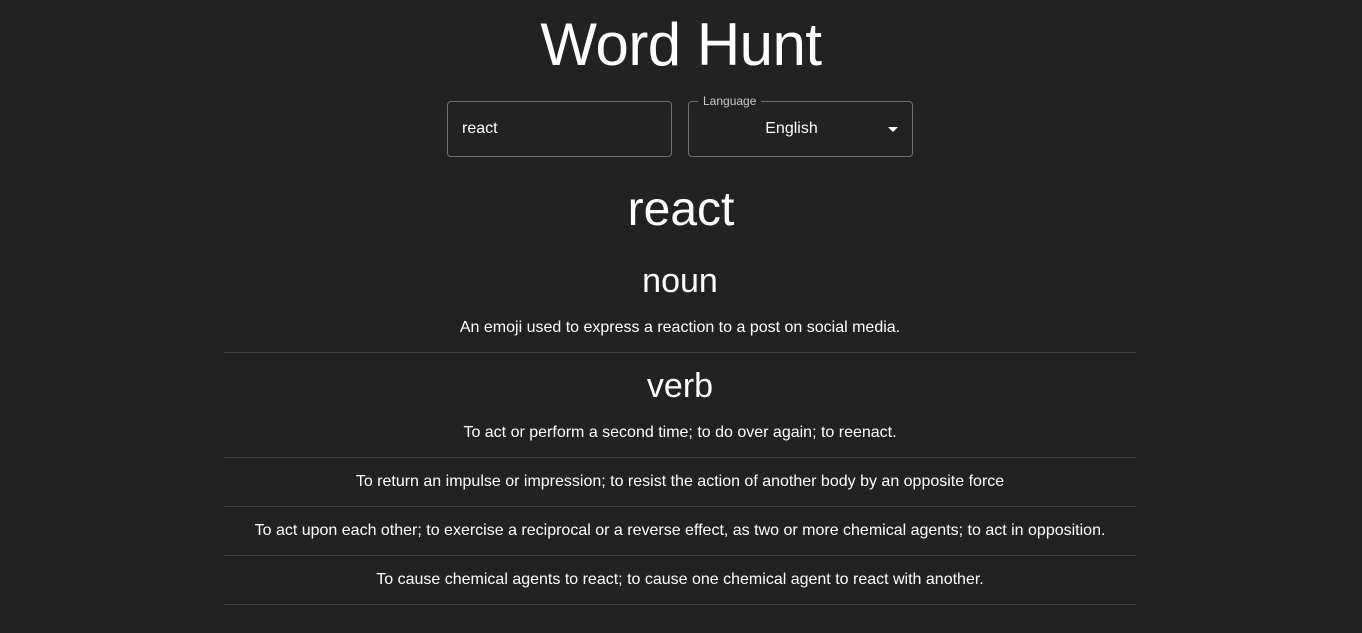 This screenshot has height=633, width=1362. I want to click on app-title: Word Hunt, so click(681, 44).